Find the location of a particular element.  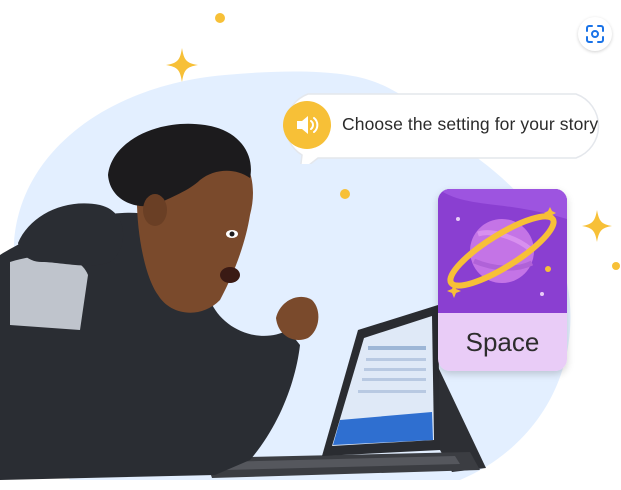

planet-icon is located at coordinates (502, 251).